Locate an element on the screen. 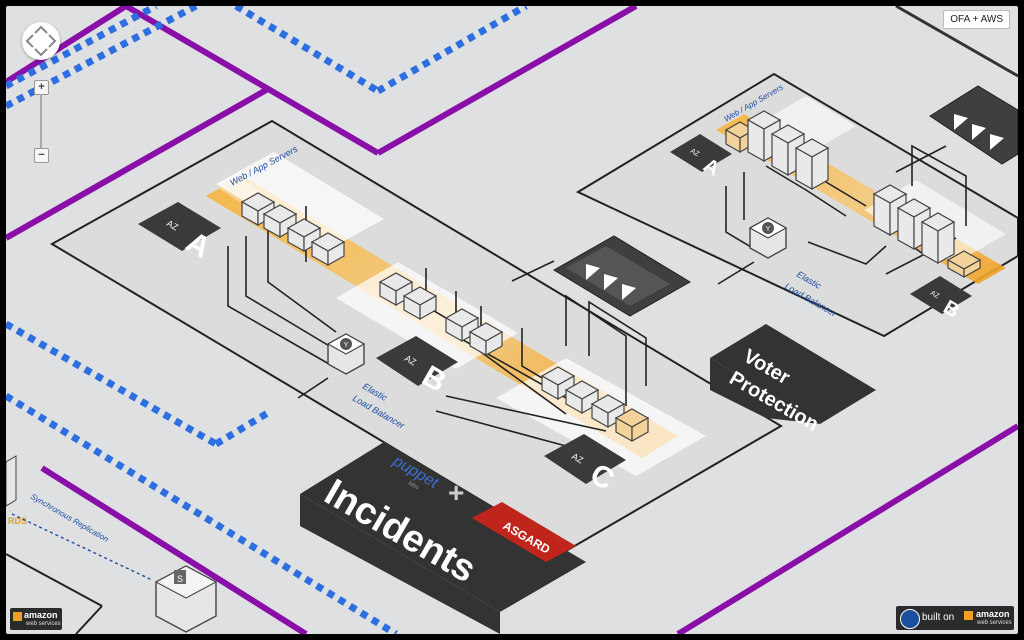  replication-label: Synchronous Replication is located at coordinates (70, 518).